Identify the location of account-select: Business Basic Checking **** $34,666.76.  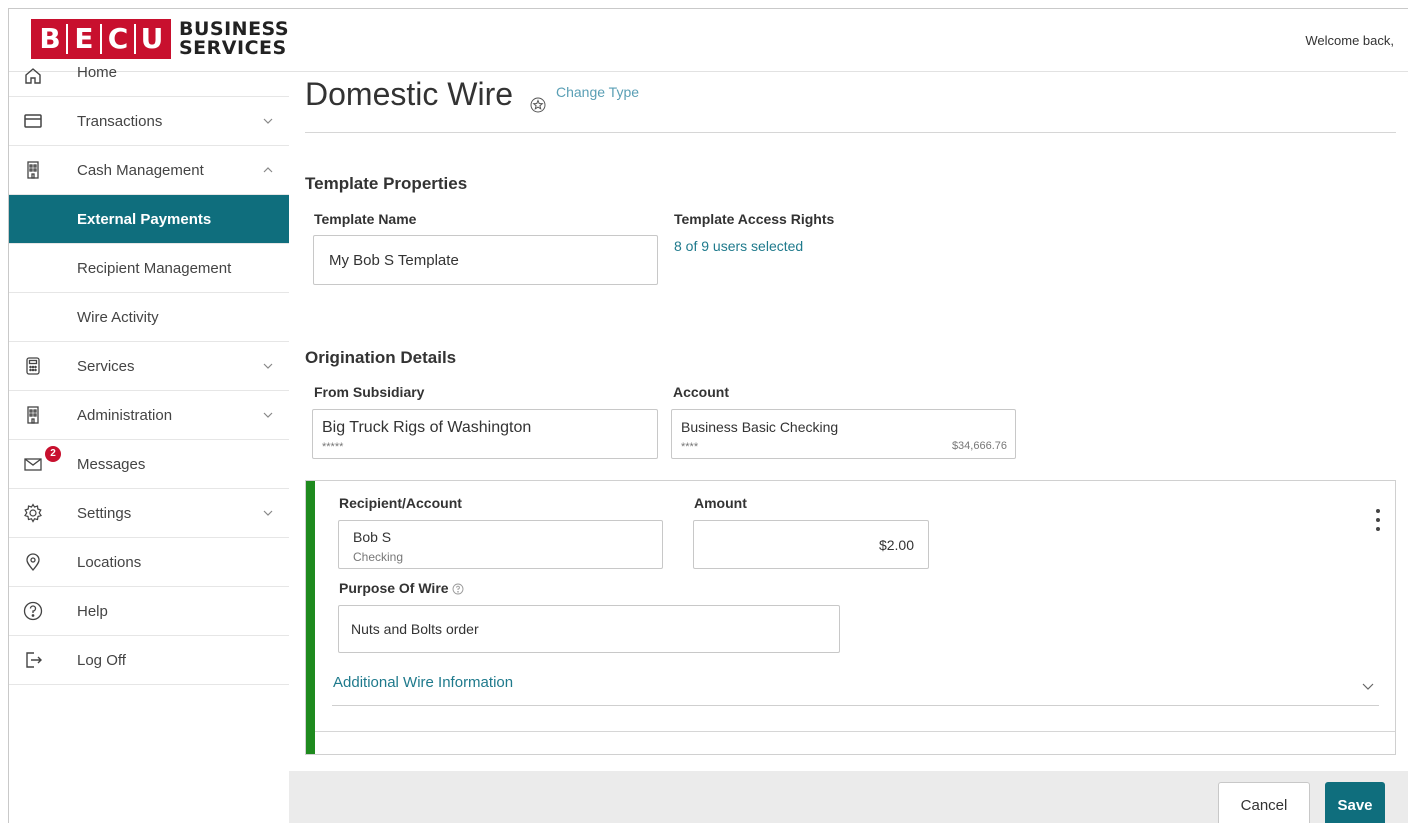
(843, 434).